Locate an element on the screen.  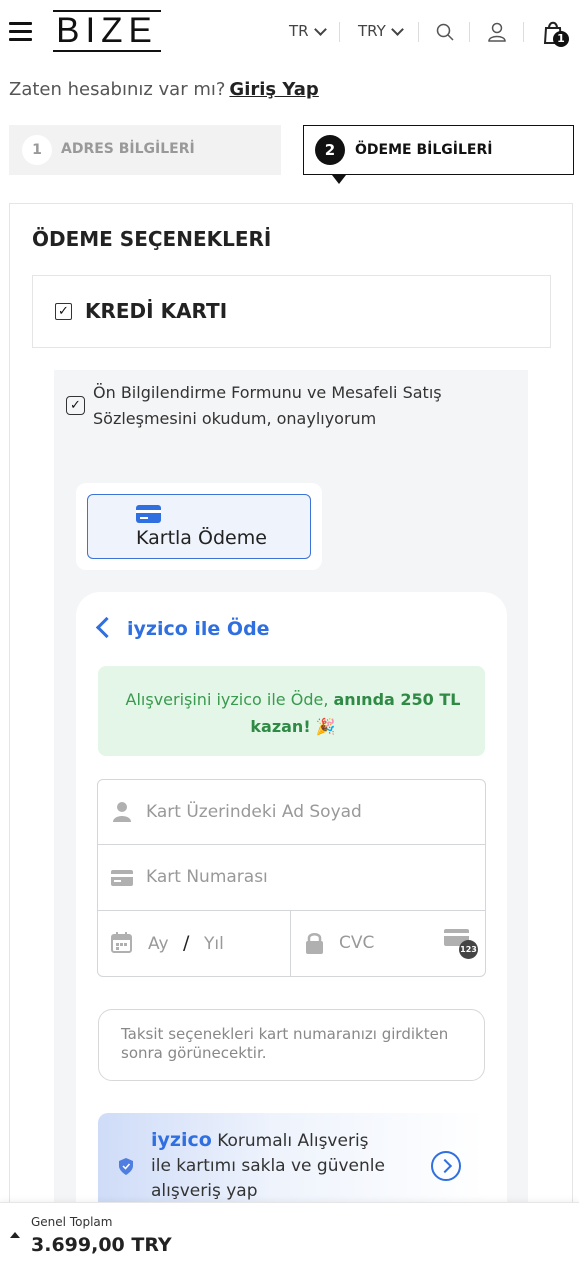
iyzico-header: iyzico ile Öde is located at coordinates (198, 629).